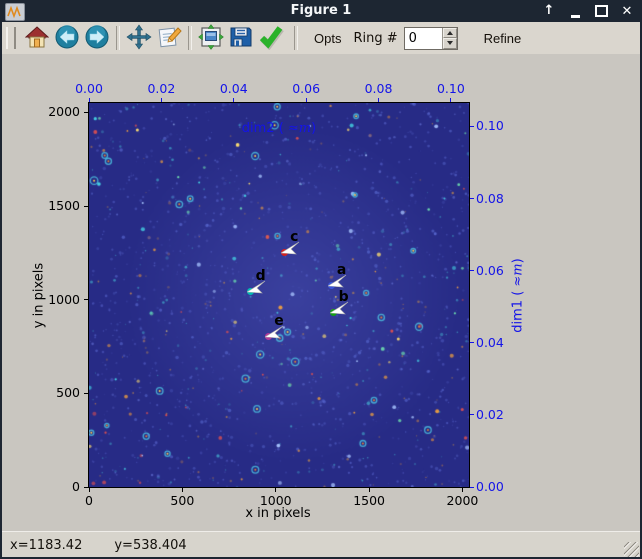  I want to click on statusbar: x=1183.42 y=538.404, so click(321, 544).